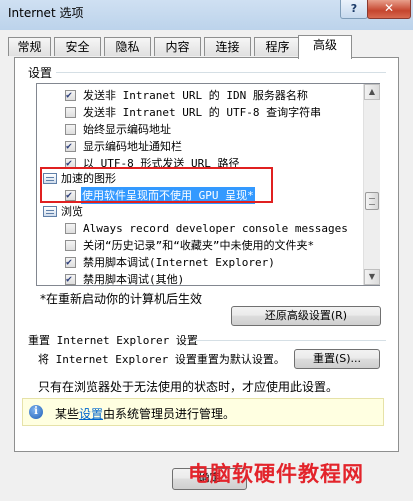 This screenshot has width=413, height=501. What do you see at coordinates (36, 412) in the screenshot?
I see `info-icon: i` at bounding box center [36, 412].